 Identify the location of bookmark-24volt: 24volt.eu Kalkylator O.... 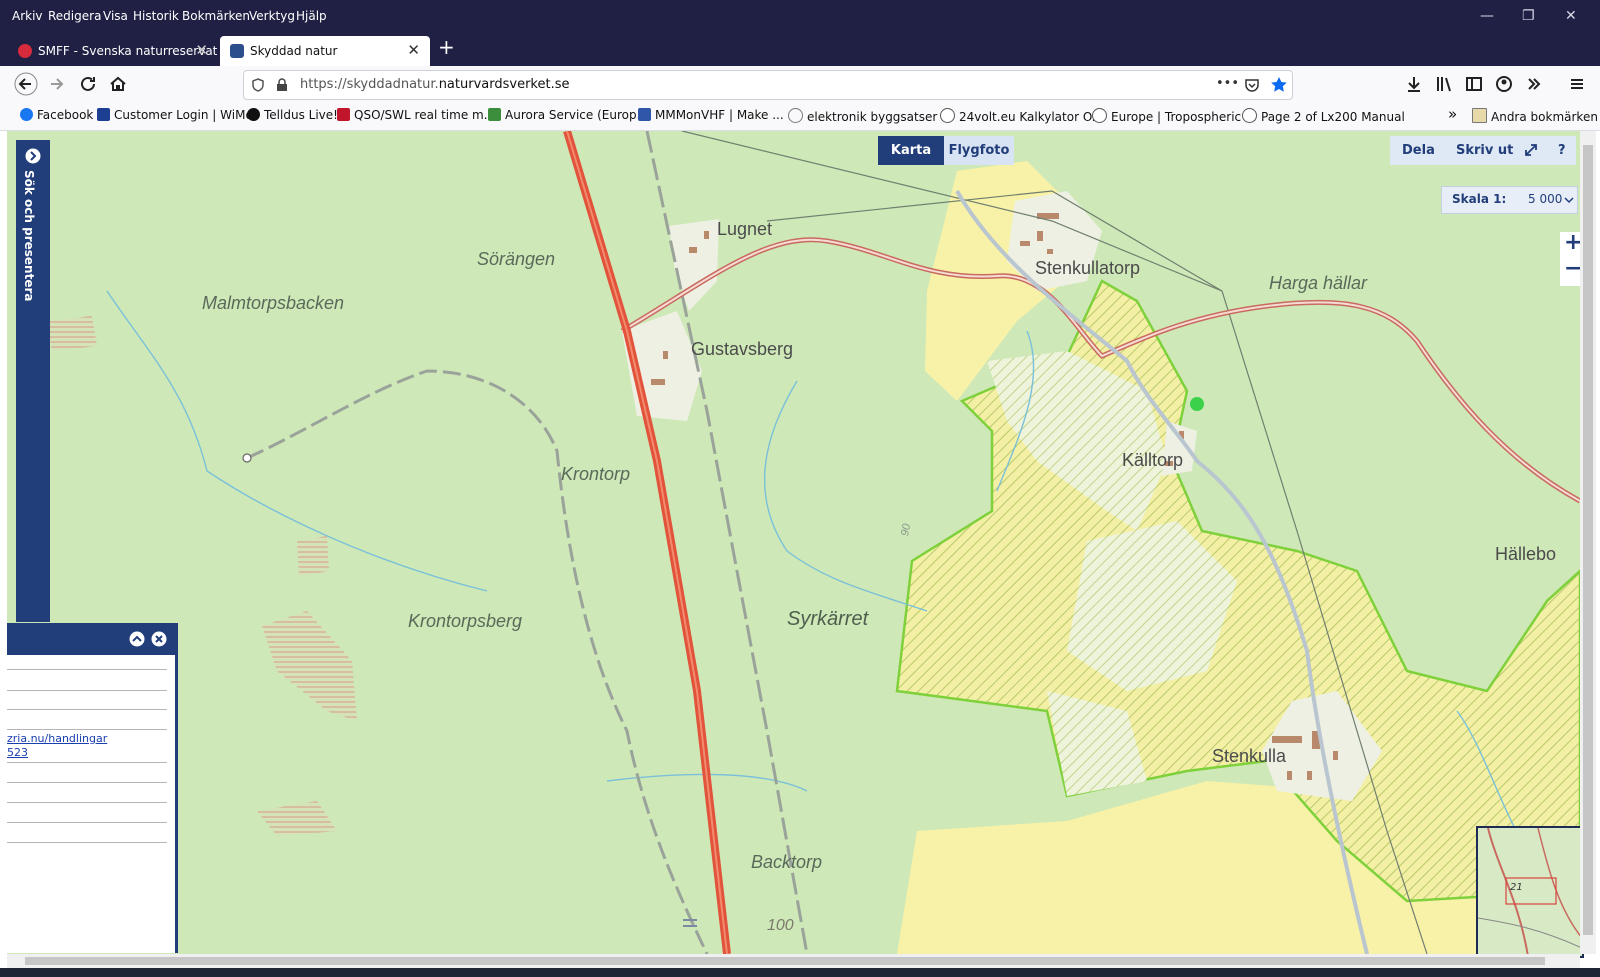
(1021, 116).